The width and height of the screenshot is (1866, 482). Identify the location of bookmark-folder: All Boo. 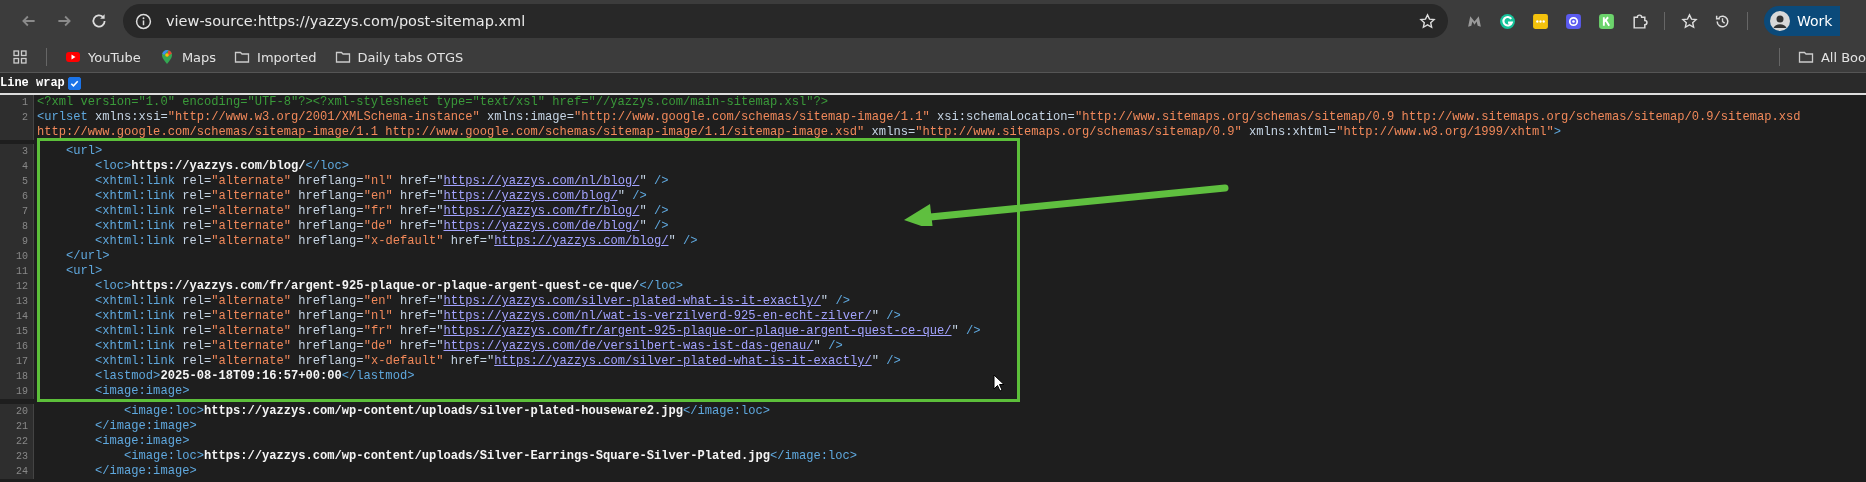
(1831, 57).